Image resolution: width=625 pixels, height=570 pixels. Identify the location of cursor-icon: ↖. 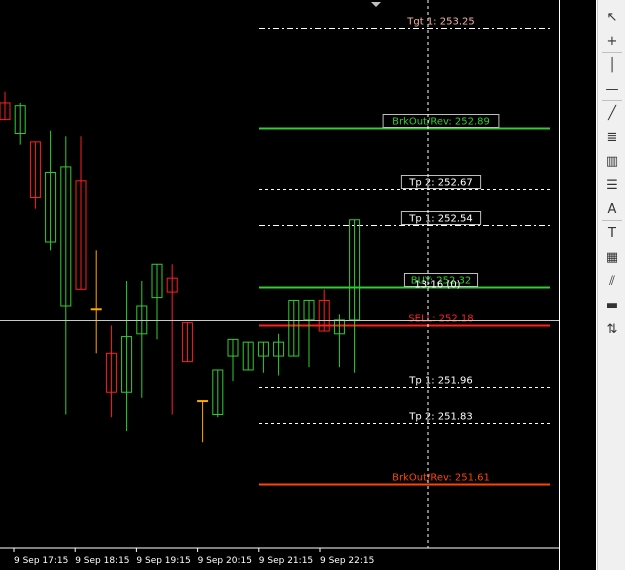
(612, 17).